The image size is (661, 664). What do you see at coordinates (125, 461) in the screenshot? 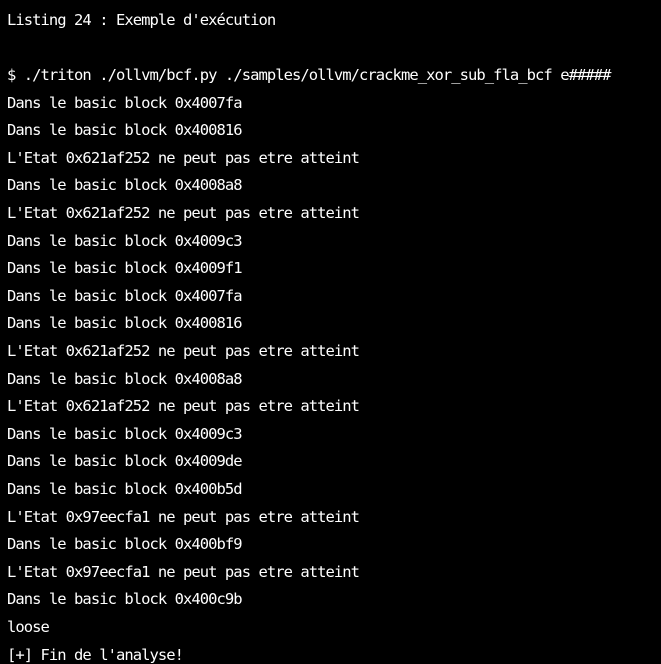
I see `output-line: Dans le basic block 0x4009de` at bounding box center [125, 461].